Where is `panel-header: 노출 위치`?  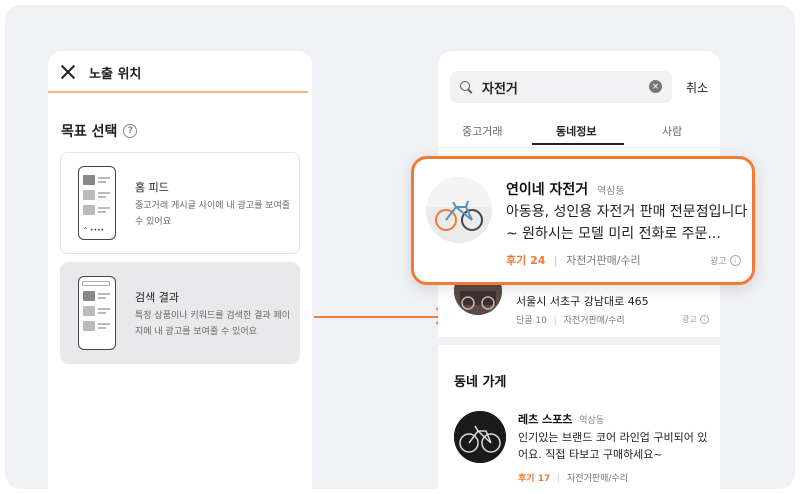
panel-header: 노출 위치 is located at coordinates (180, 72).